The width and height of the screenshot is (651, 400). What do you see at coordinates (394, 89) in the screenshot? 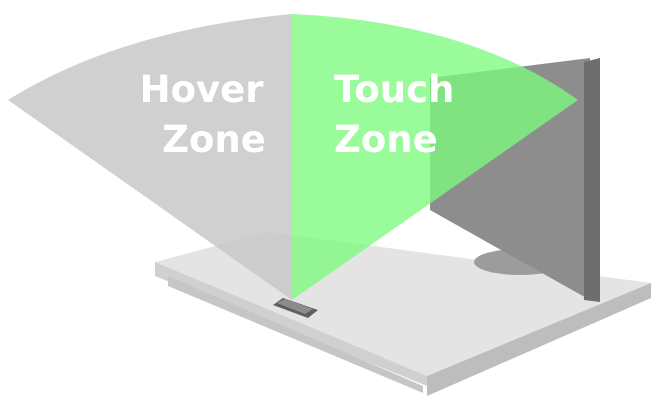
I see `touch-label-line1: Touch` at bounding box center [394, 89].